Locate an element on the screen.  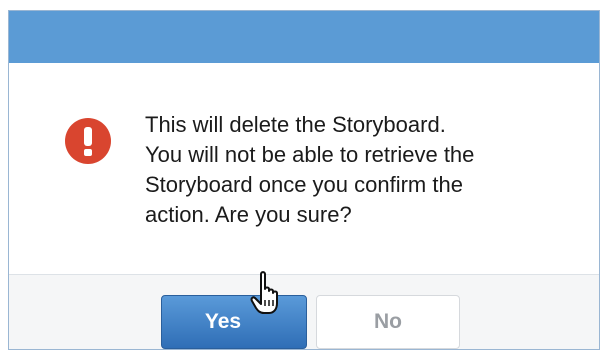
no-button: No is located at coordinates (388, 322).